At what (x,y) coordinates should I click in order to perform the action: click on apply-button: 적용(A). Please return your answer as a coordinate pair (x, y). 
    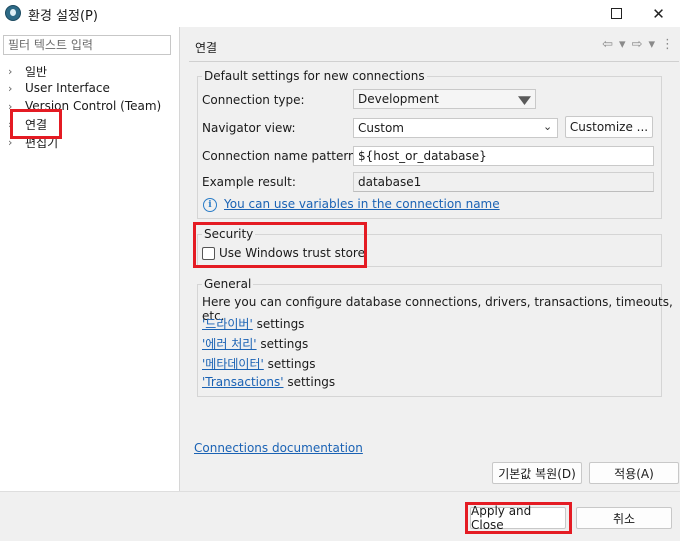
    Looking at the image, I should click on (634, 473).